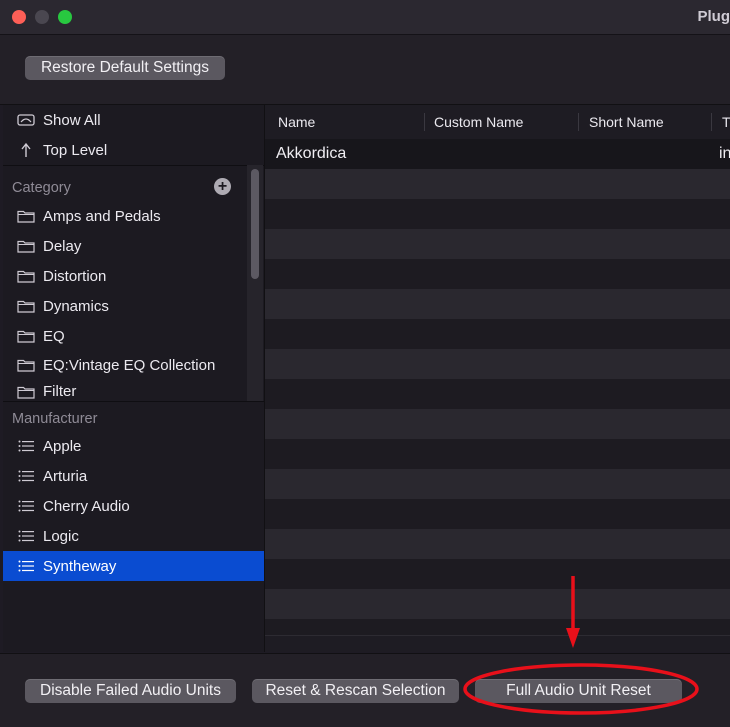  Describe the element at coordinates (26, 120) in the screenshot. I see `show-all-icon` at that location.